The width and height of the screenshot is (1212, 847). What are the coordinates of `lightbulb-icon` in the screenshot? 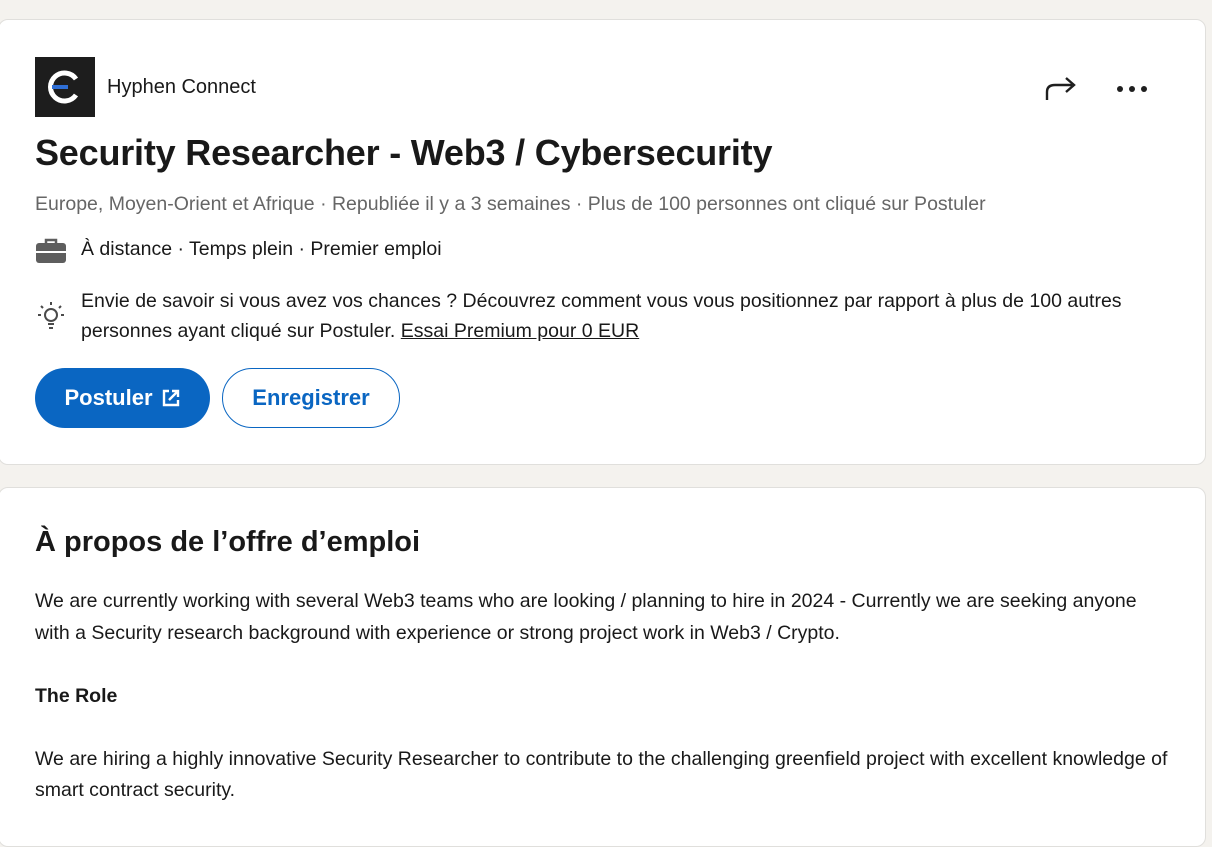 It's located at (51, 316).